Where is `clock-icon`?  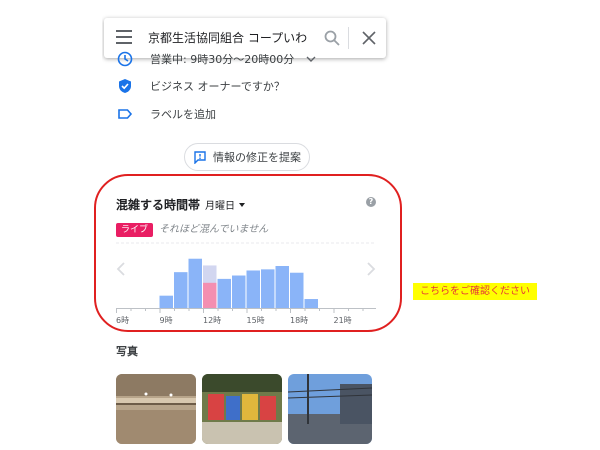 clock-icon is located at coordinates (125, 59).